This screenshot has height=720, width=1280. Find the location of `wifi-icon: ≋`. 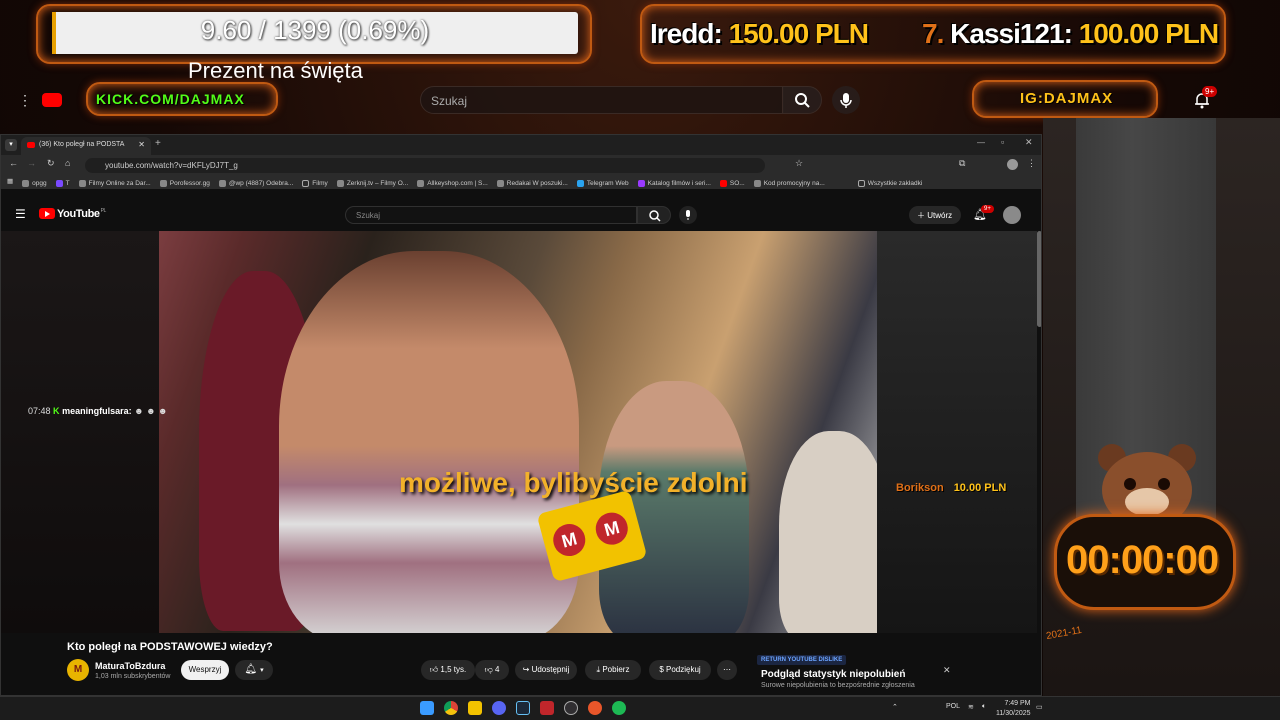

wifi-icon: ≋ is located at coordinates (971, 707).